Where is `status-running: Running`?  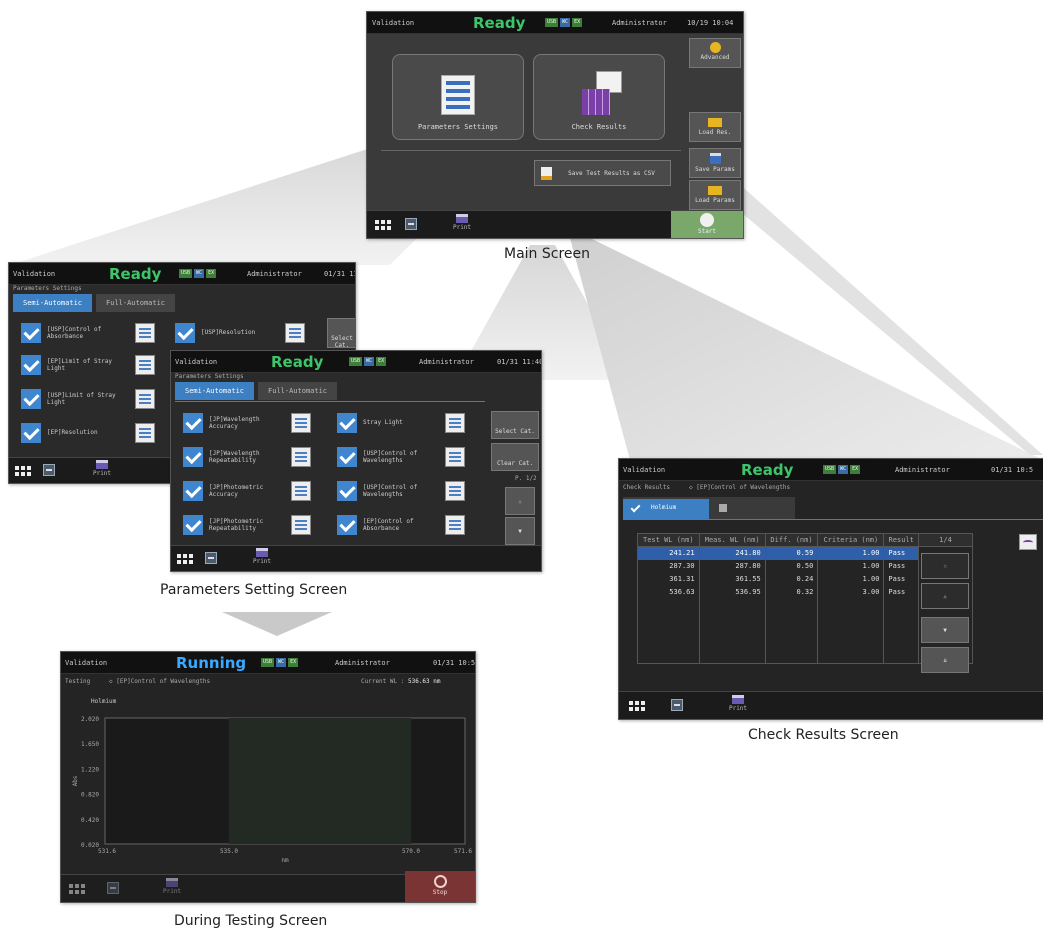 status-running: Running is located at coordinates (211, 663).